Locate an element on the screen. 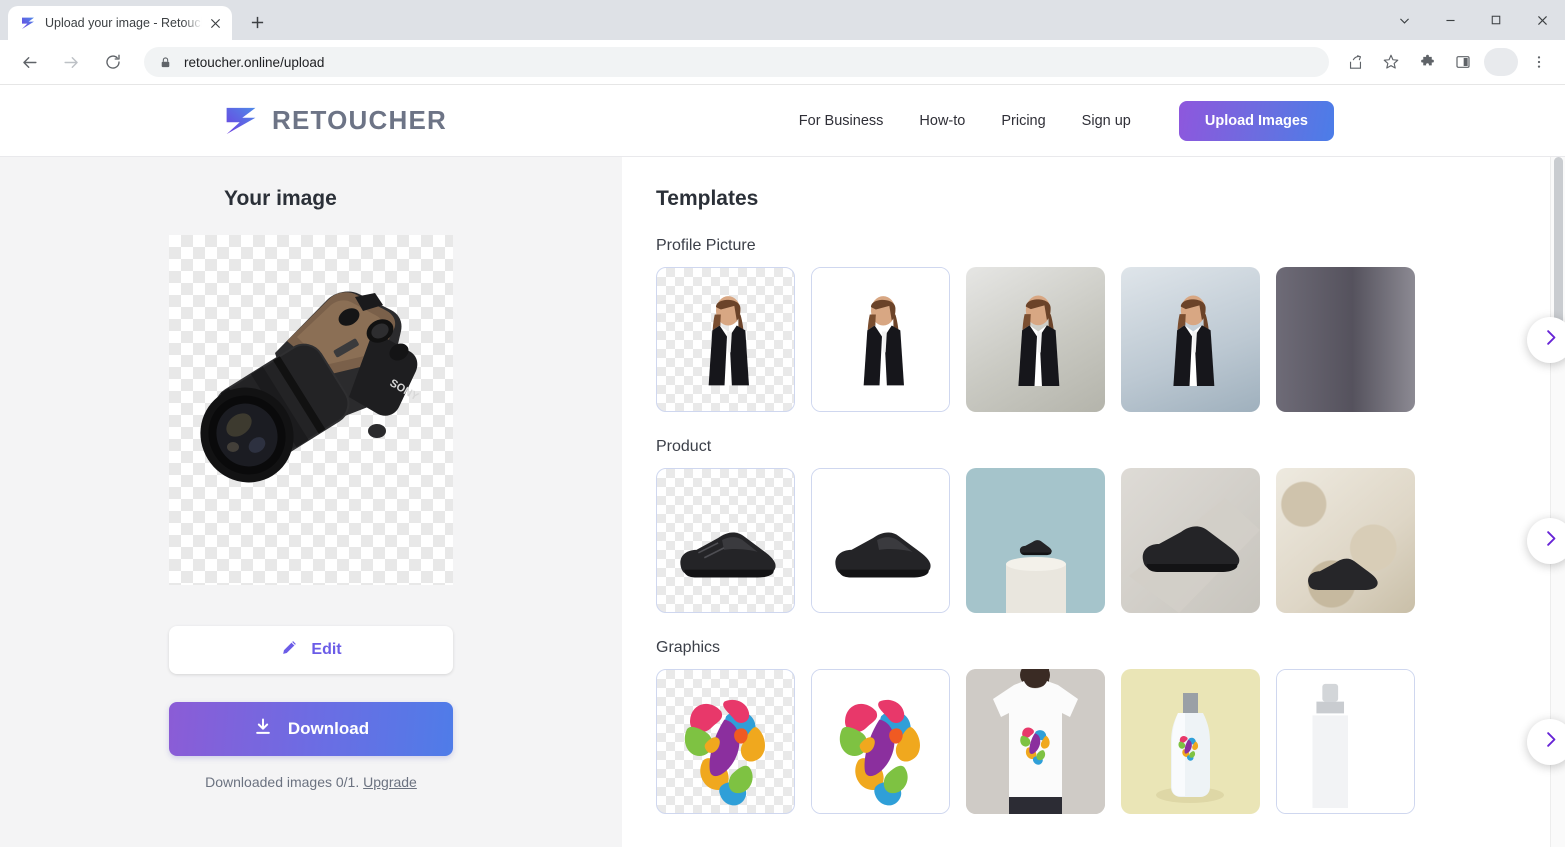  next-arrow-product is located at coordinates (1546, 540).